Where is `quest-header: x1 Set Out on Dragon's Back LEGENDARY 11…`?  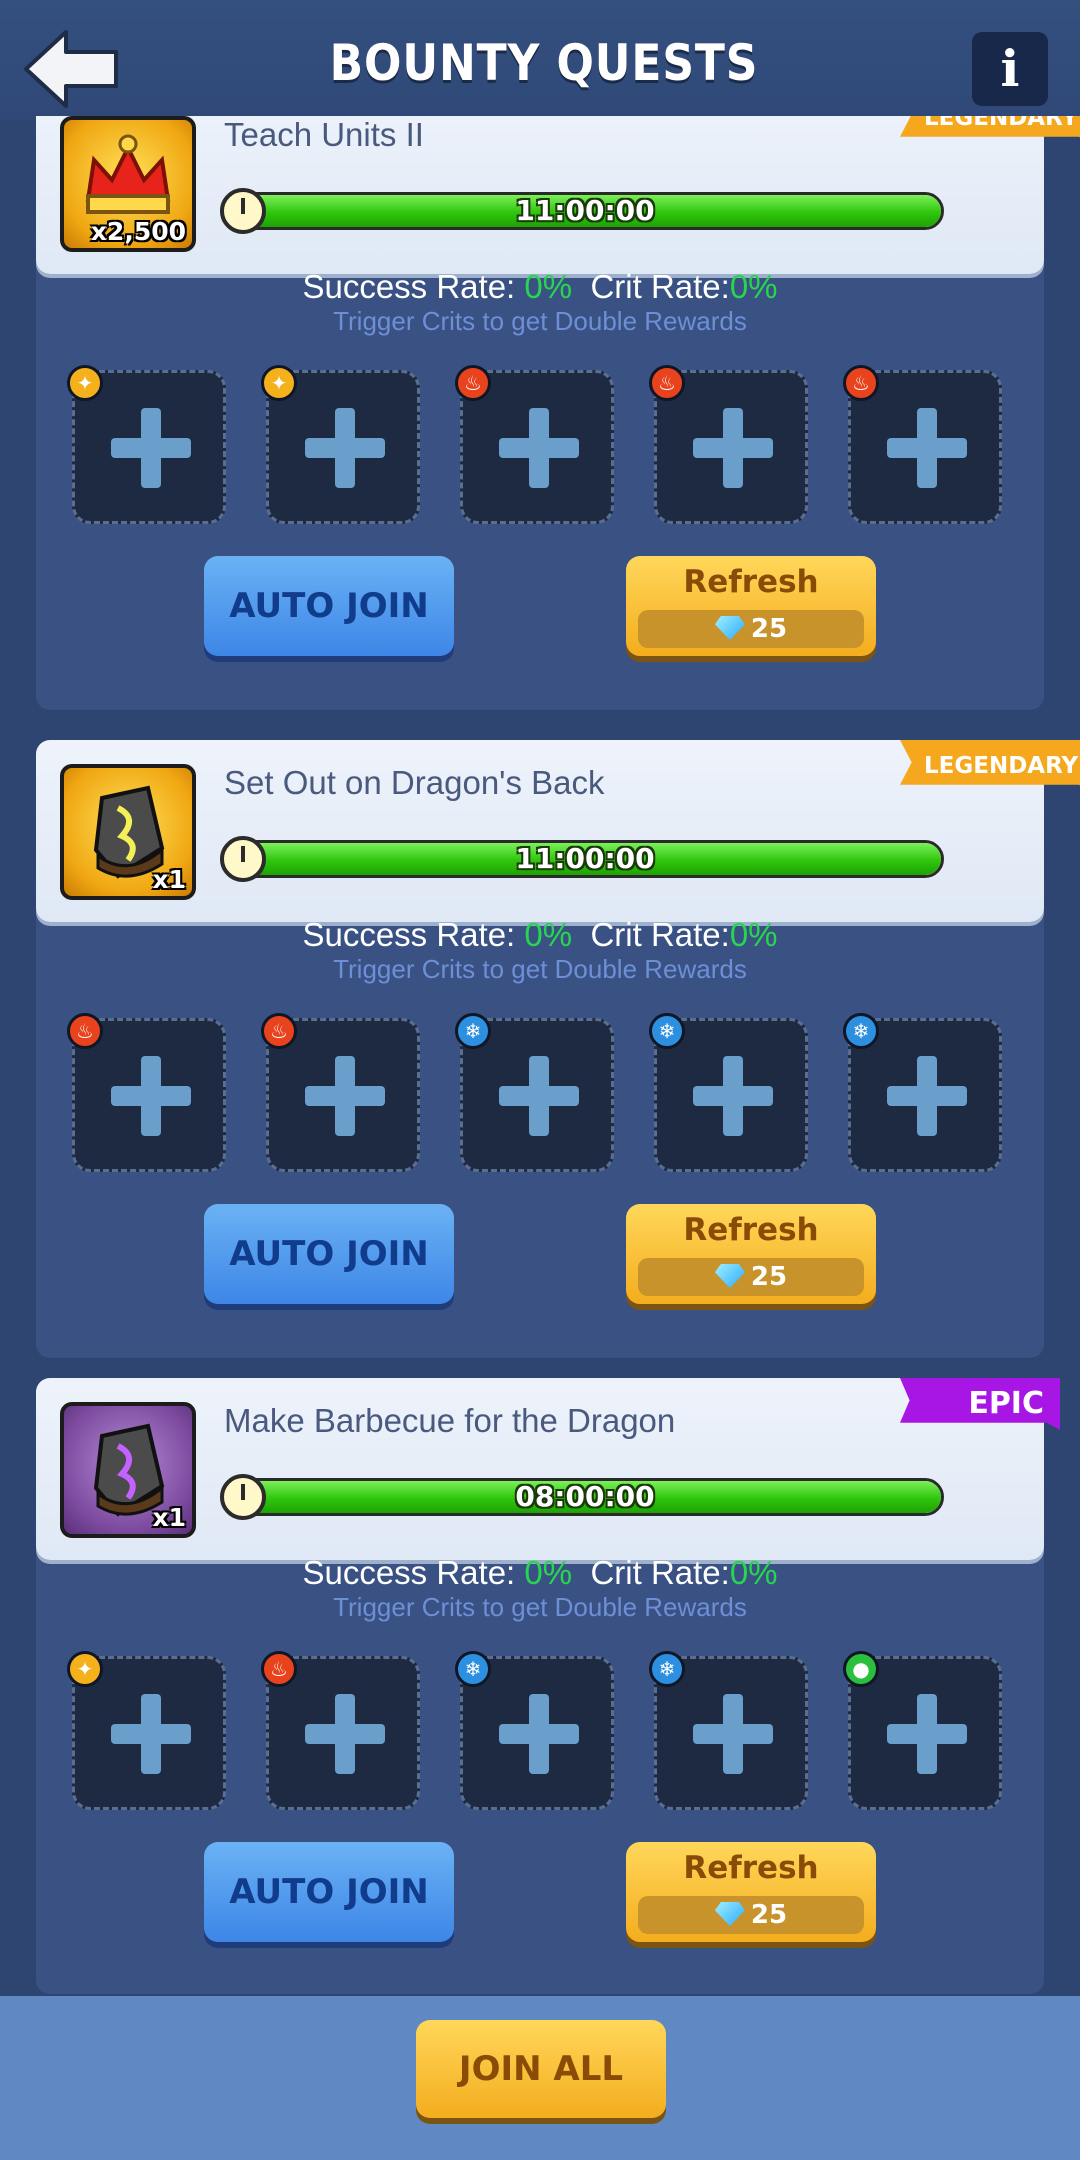
quest-header: x1 Set Out on Dragon's Back LEGENDARY 11… is located at coordinates (558, 831).